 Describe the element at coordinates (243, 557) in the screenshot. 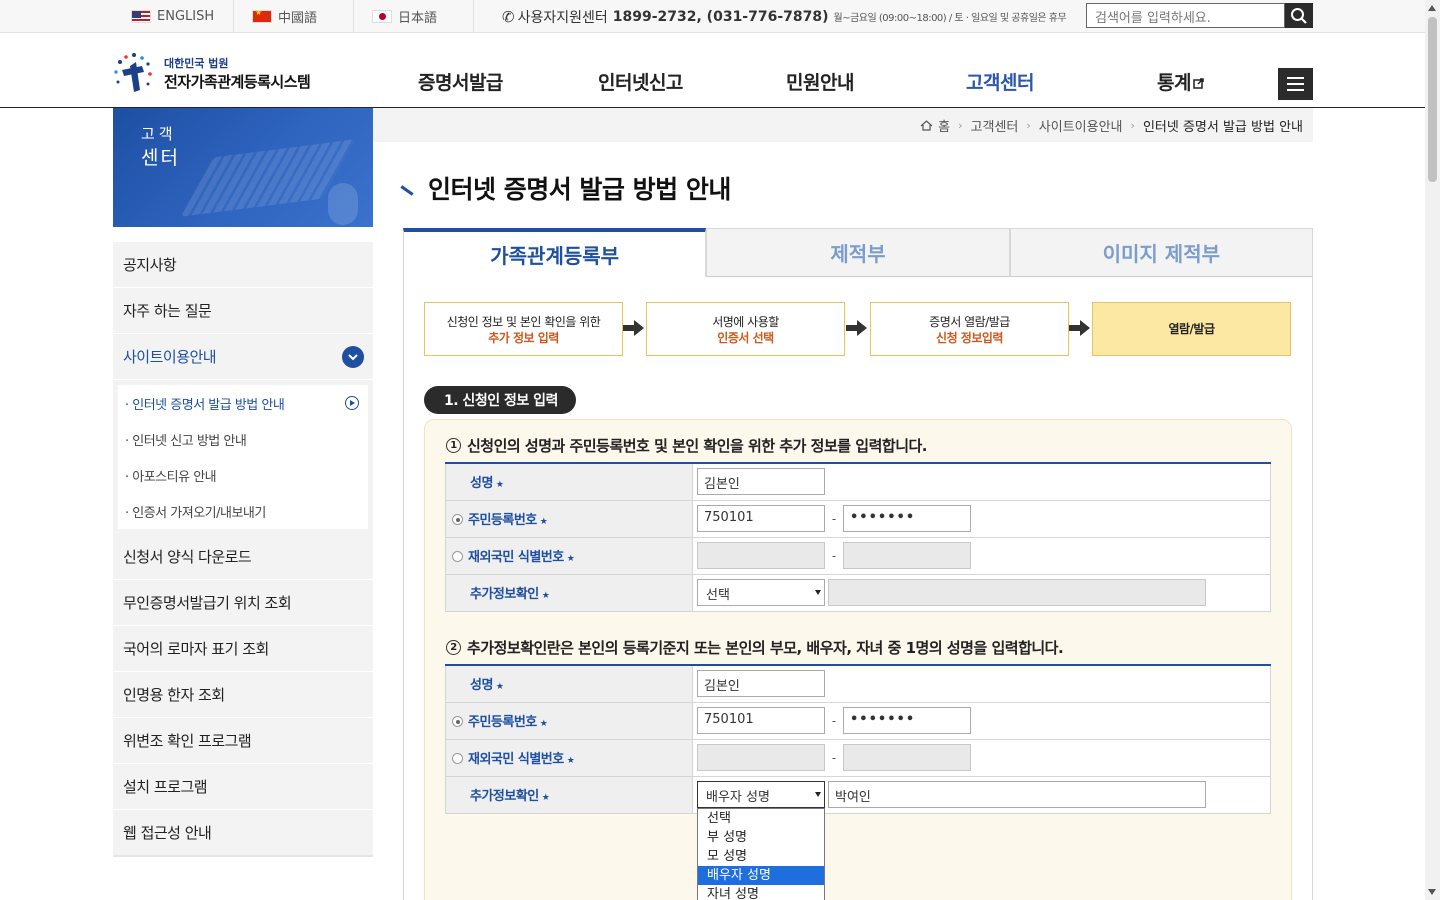

I see `sidebar-item-form-download: 신청서 양식 다운로드` at that location.